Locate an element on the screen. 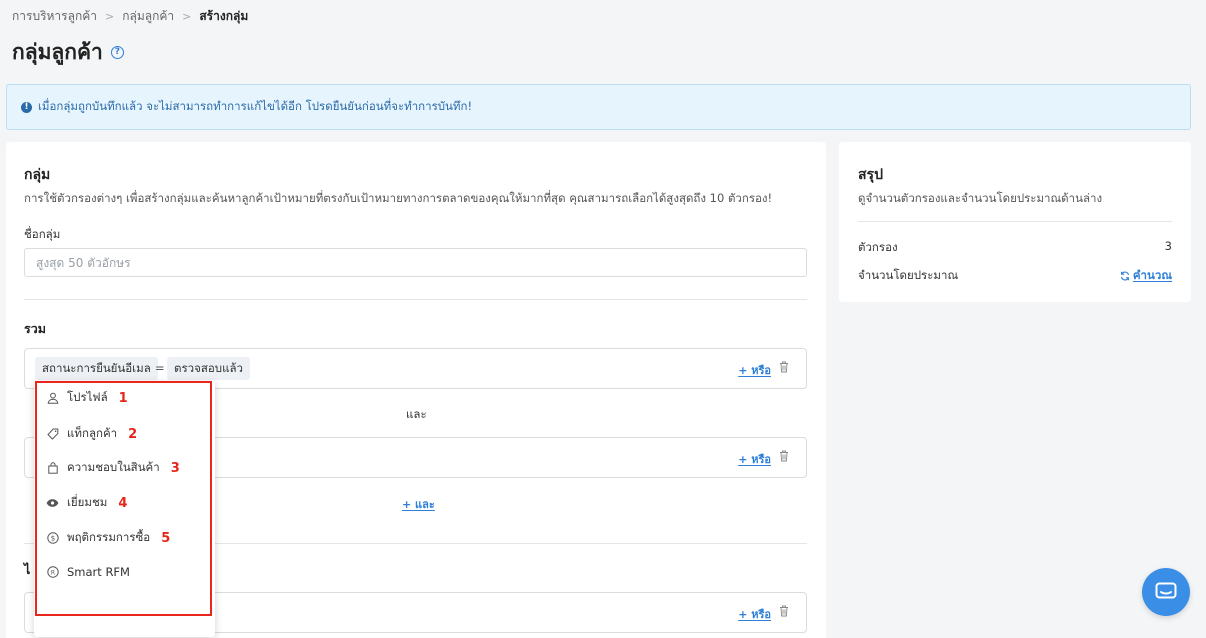 The image size is (1206, 638). help-icon: ? is located at coordinates (117, 52).